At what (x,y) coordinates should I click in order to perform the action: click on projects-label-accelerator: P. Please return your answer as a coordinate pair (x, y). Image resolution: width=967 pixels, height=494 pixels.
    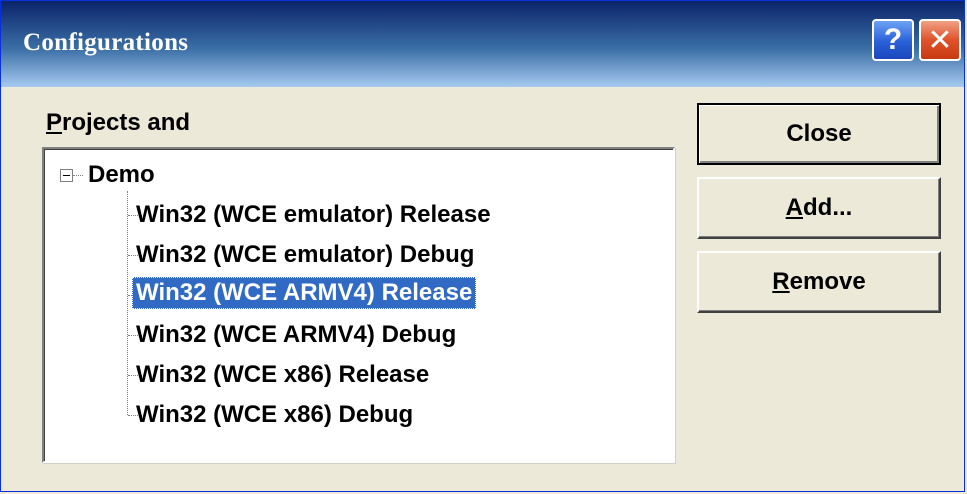
    Looking at the image, I should click on (54, 122).